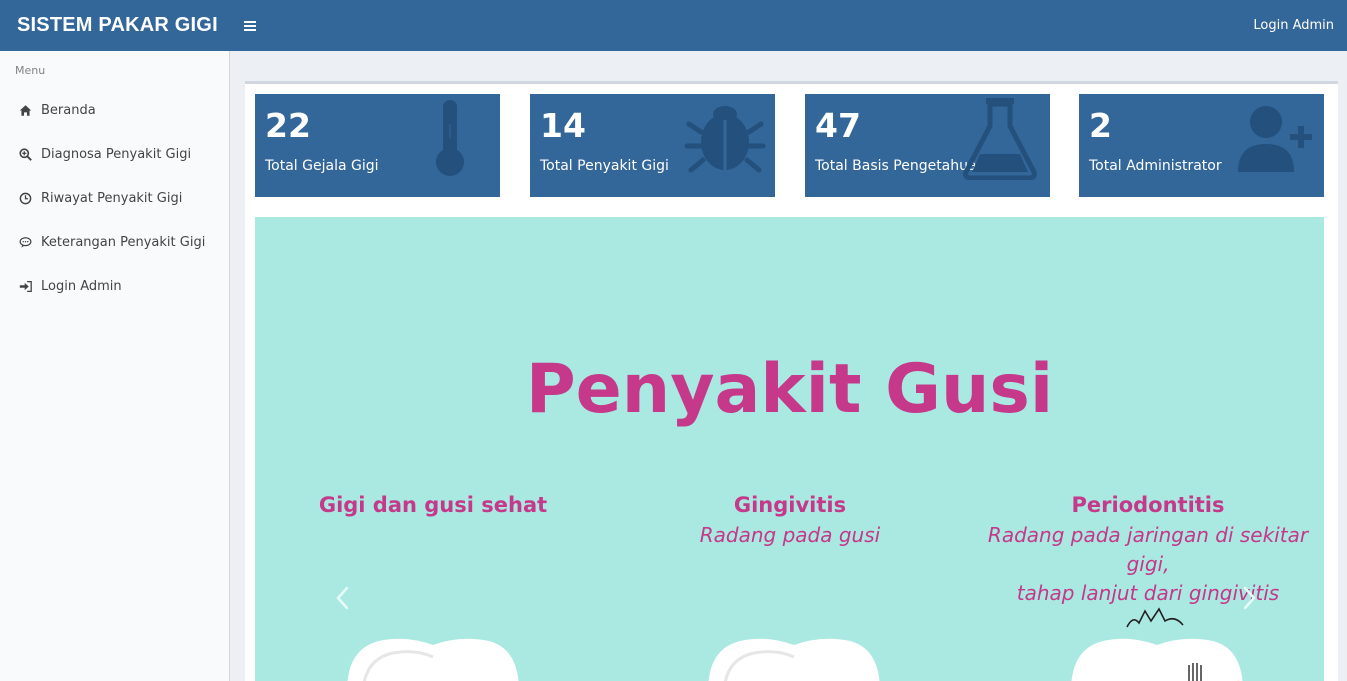 The image size is (1347, 681). Describe the element at coordinates (725, 139) in the screenshot. I see `bug-icon` at that location.